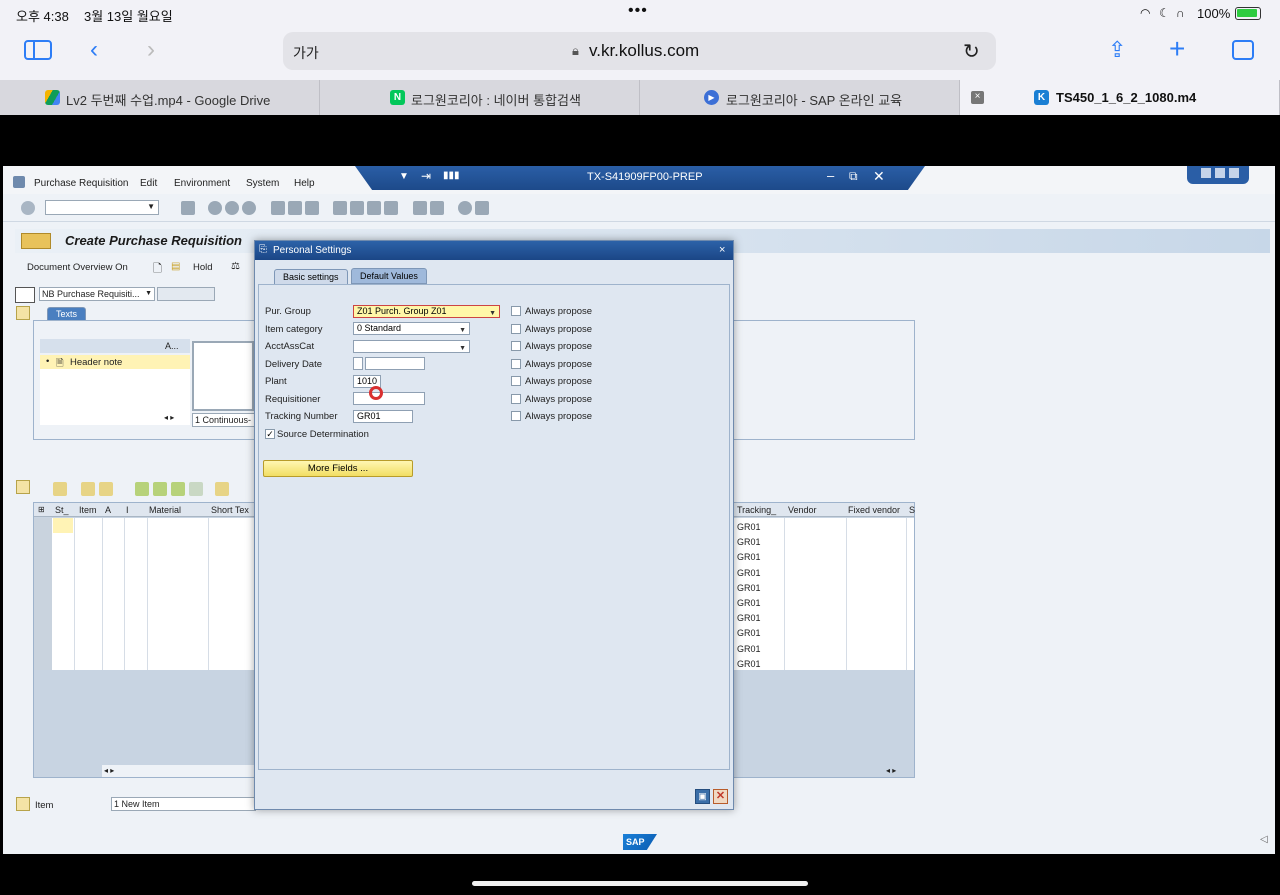  Describe the element at coordinates (1120, 97) in the screenshot. I see `tab-kollus-video: × K TS450_1_6_2_1080.m4` at that location.